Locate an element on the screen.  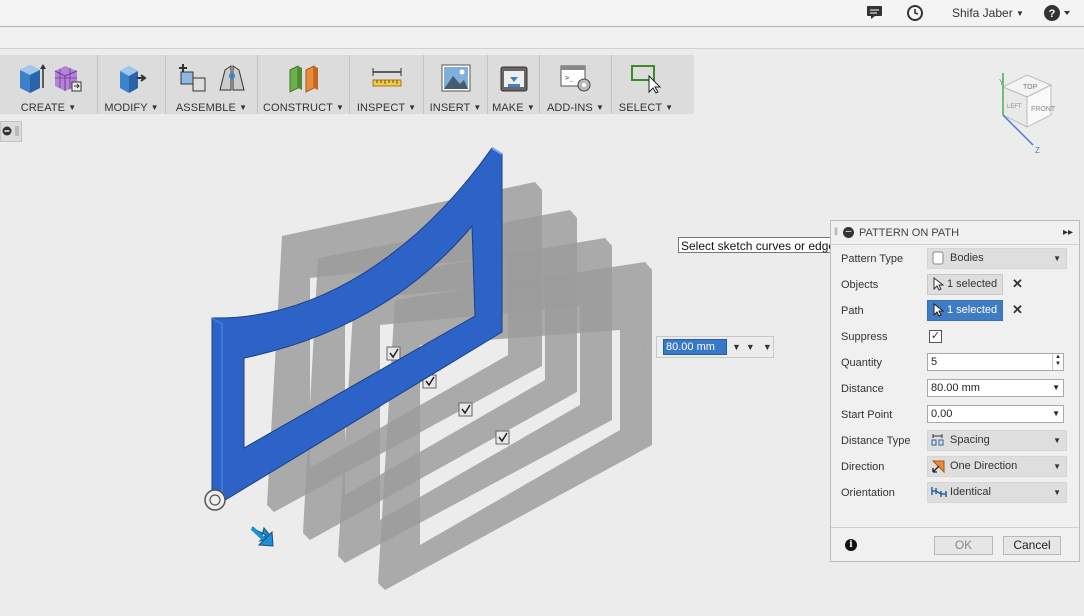
add-ins-menu: >_ ADD-INS ▼ is located at coordinates (576, 84).